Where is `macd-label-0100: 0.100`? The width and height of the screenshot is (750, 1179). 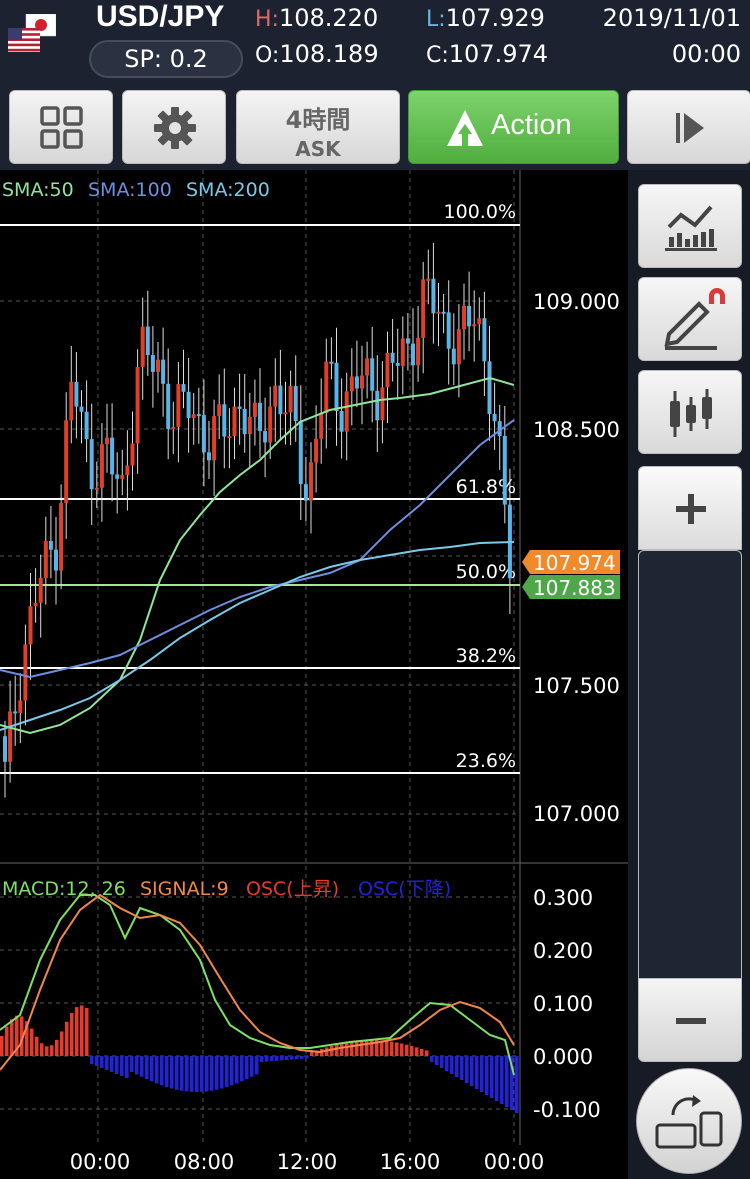 macd-label-0100: 0.100 is located at coordinates (563, 1004).